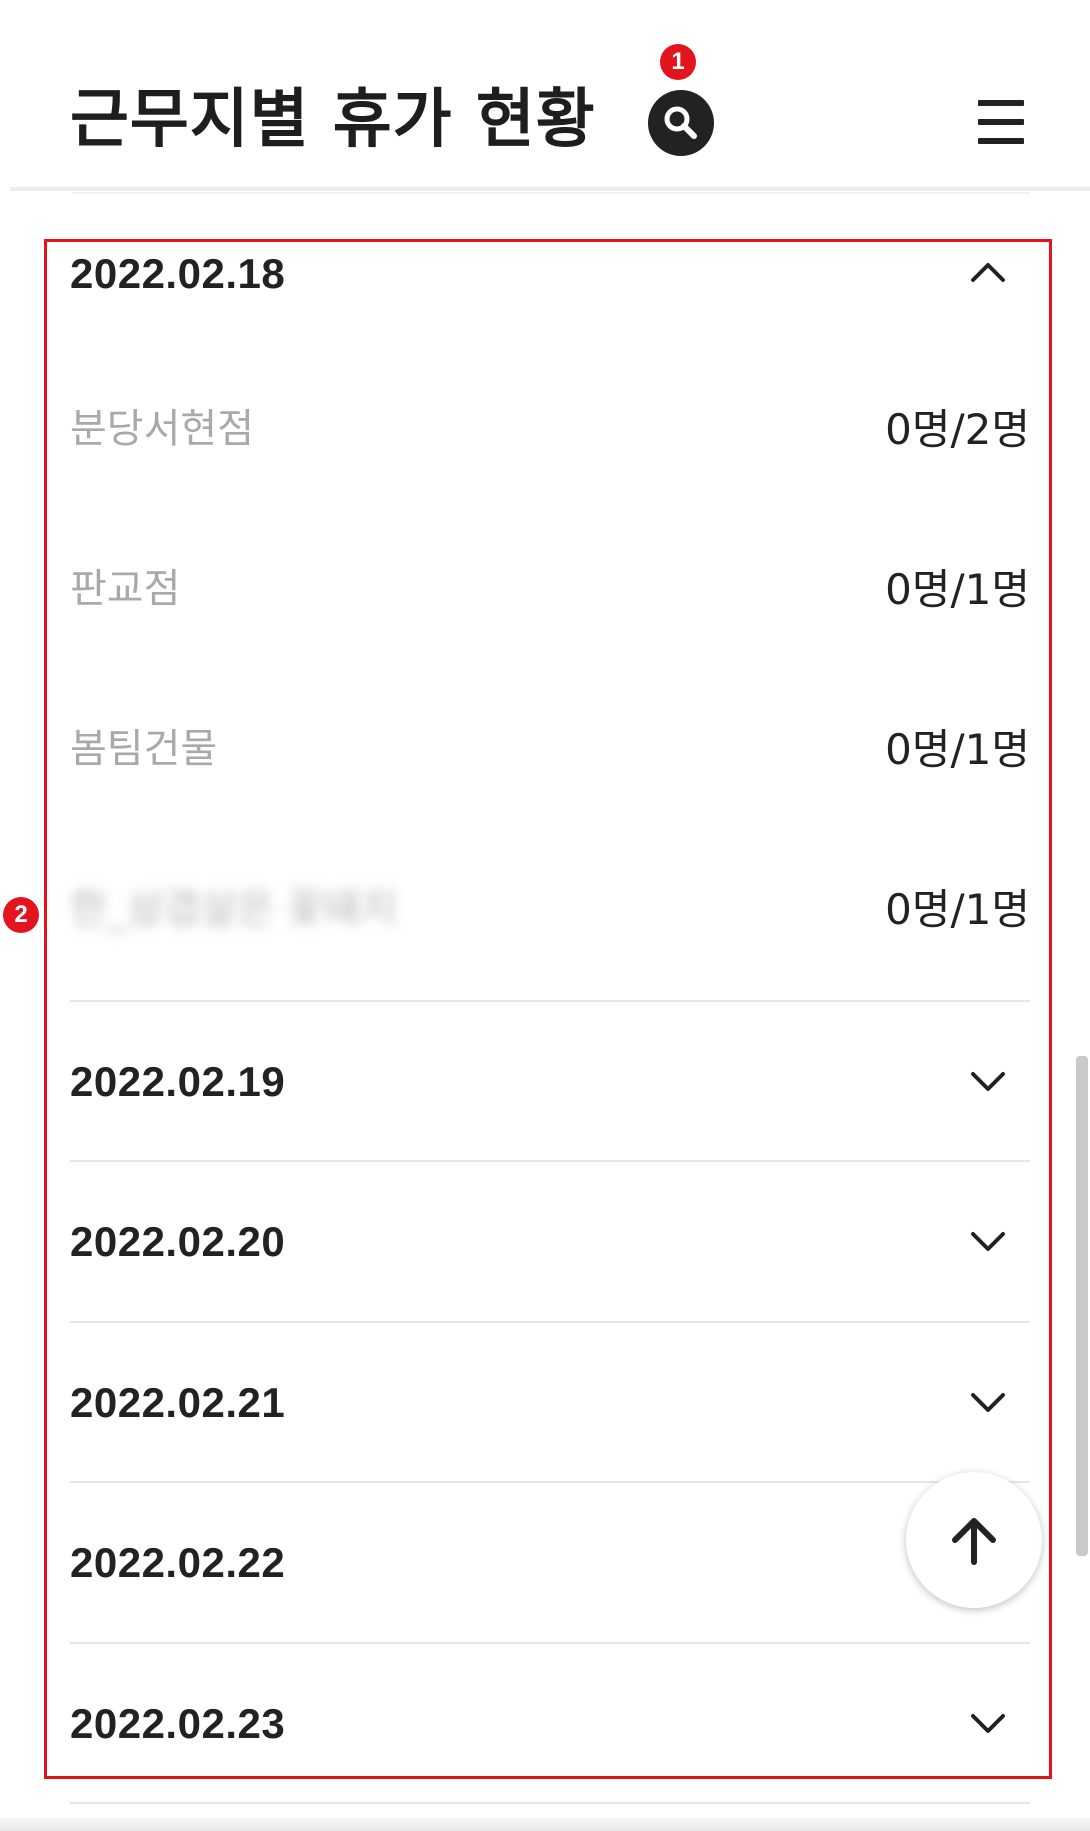 This screenshot has height=1831, width=1090. What do you see at coordinates (144, 749) in the screenshot?
I see `site-name: 봄팀건물` at bounding box center [144, 749].